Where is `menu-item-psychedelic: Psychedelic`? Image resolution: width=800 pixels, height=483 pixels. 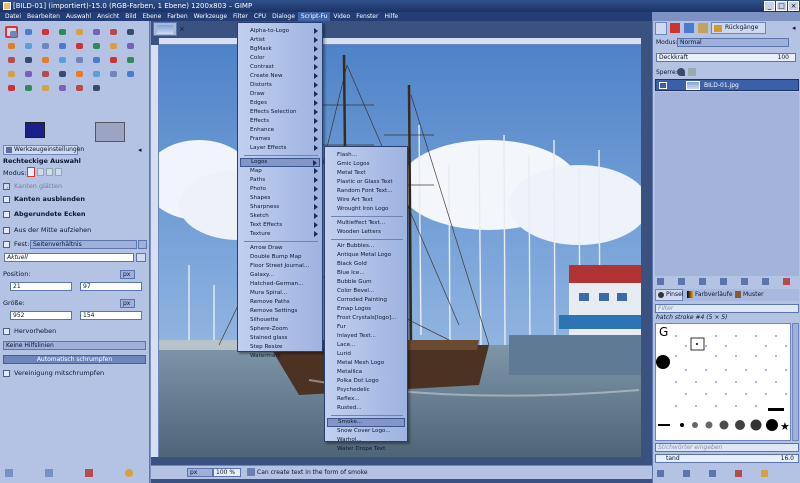
menu-item-psychedelic: Psychedelic is located at coordinates (366, 390).